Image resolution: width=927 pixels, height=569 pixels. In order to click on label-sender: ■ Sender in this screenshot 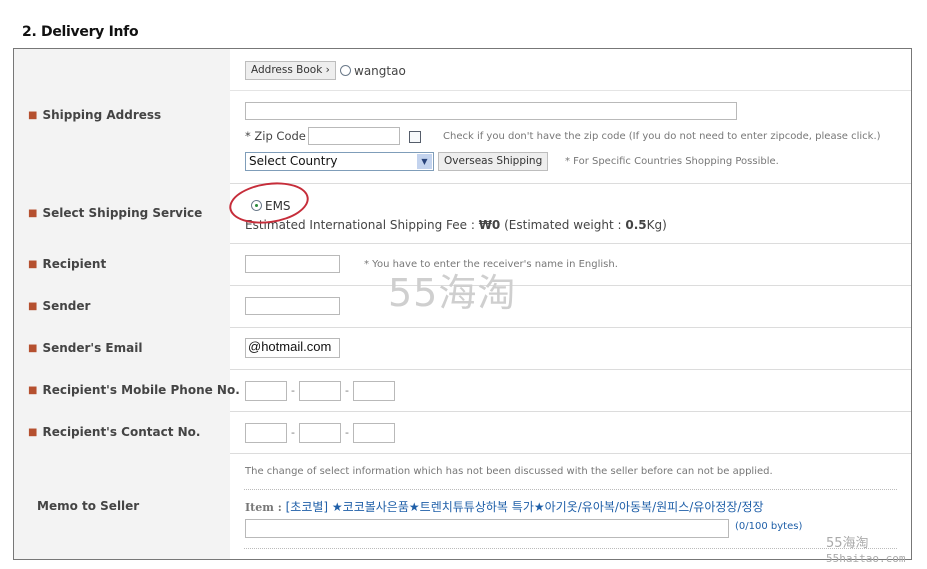, I will do `click(59, 306)`.